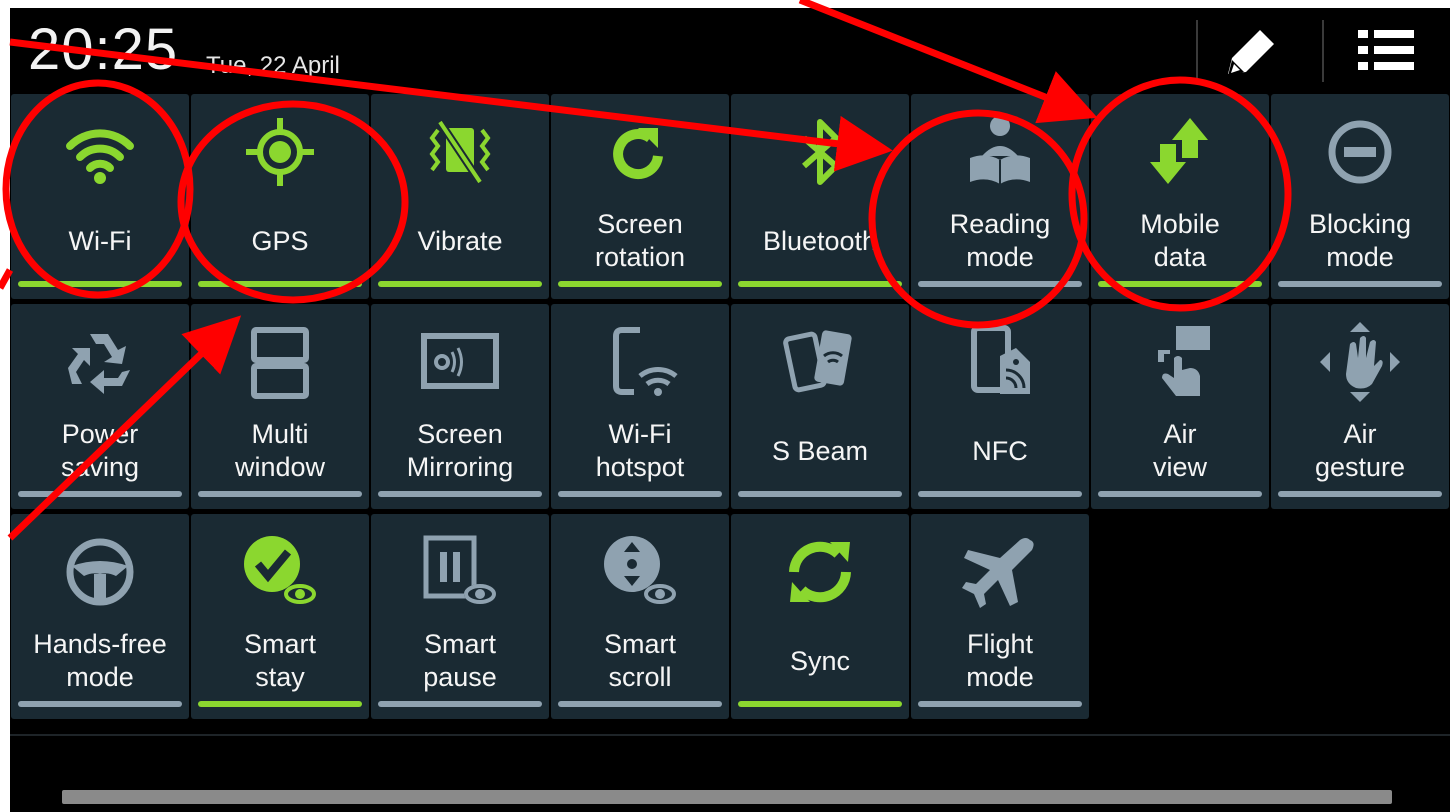 This screenshot has width=1453, height=812. Describe the element at coordinates (460, 660) in the screenshot. I see `toggle-label: Smart pause` at that location.